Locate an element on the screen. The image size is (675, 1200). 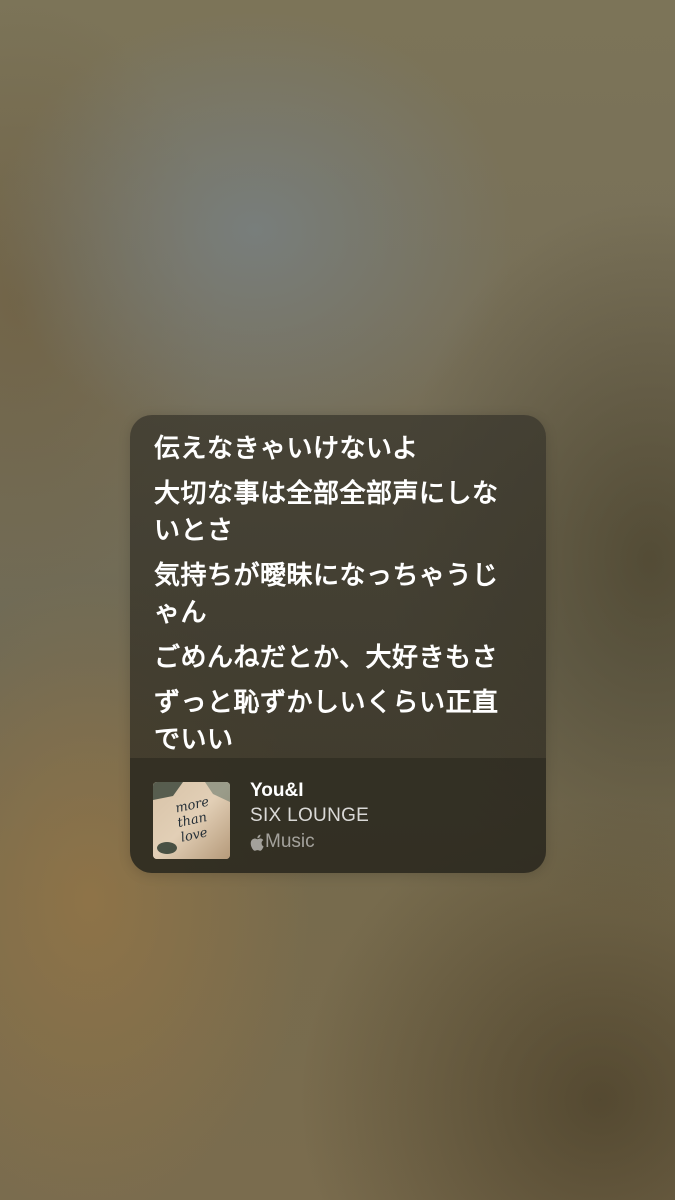
lyric-line: 気持ちが曖昧になっちゃうじゃん is located at coordinates (326, 594).